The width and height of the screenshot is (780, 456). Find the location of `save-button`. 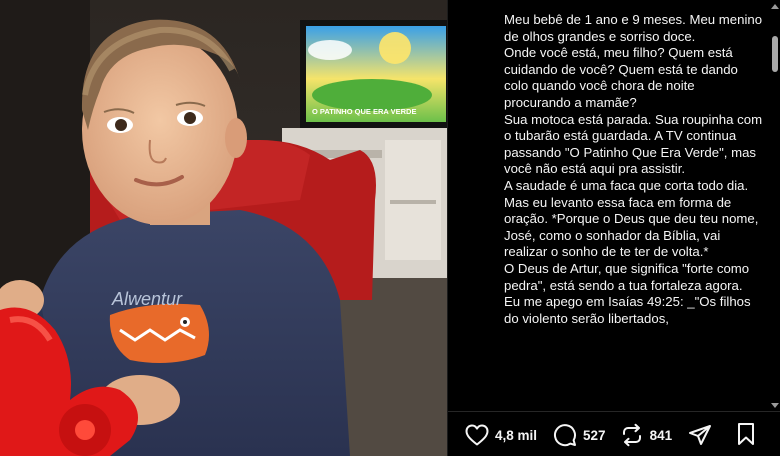

save-button is located at coordinates (746, 434).